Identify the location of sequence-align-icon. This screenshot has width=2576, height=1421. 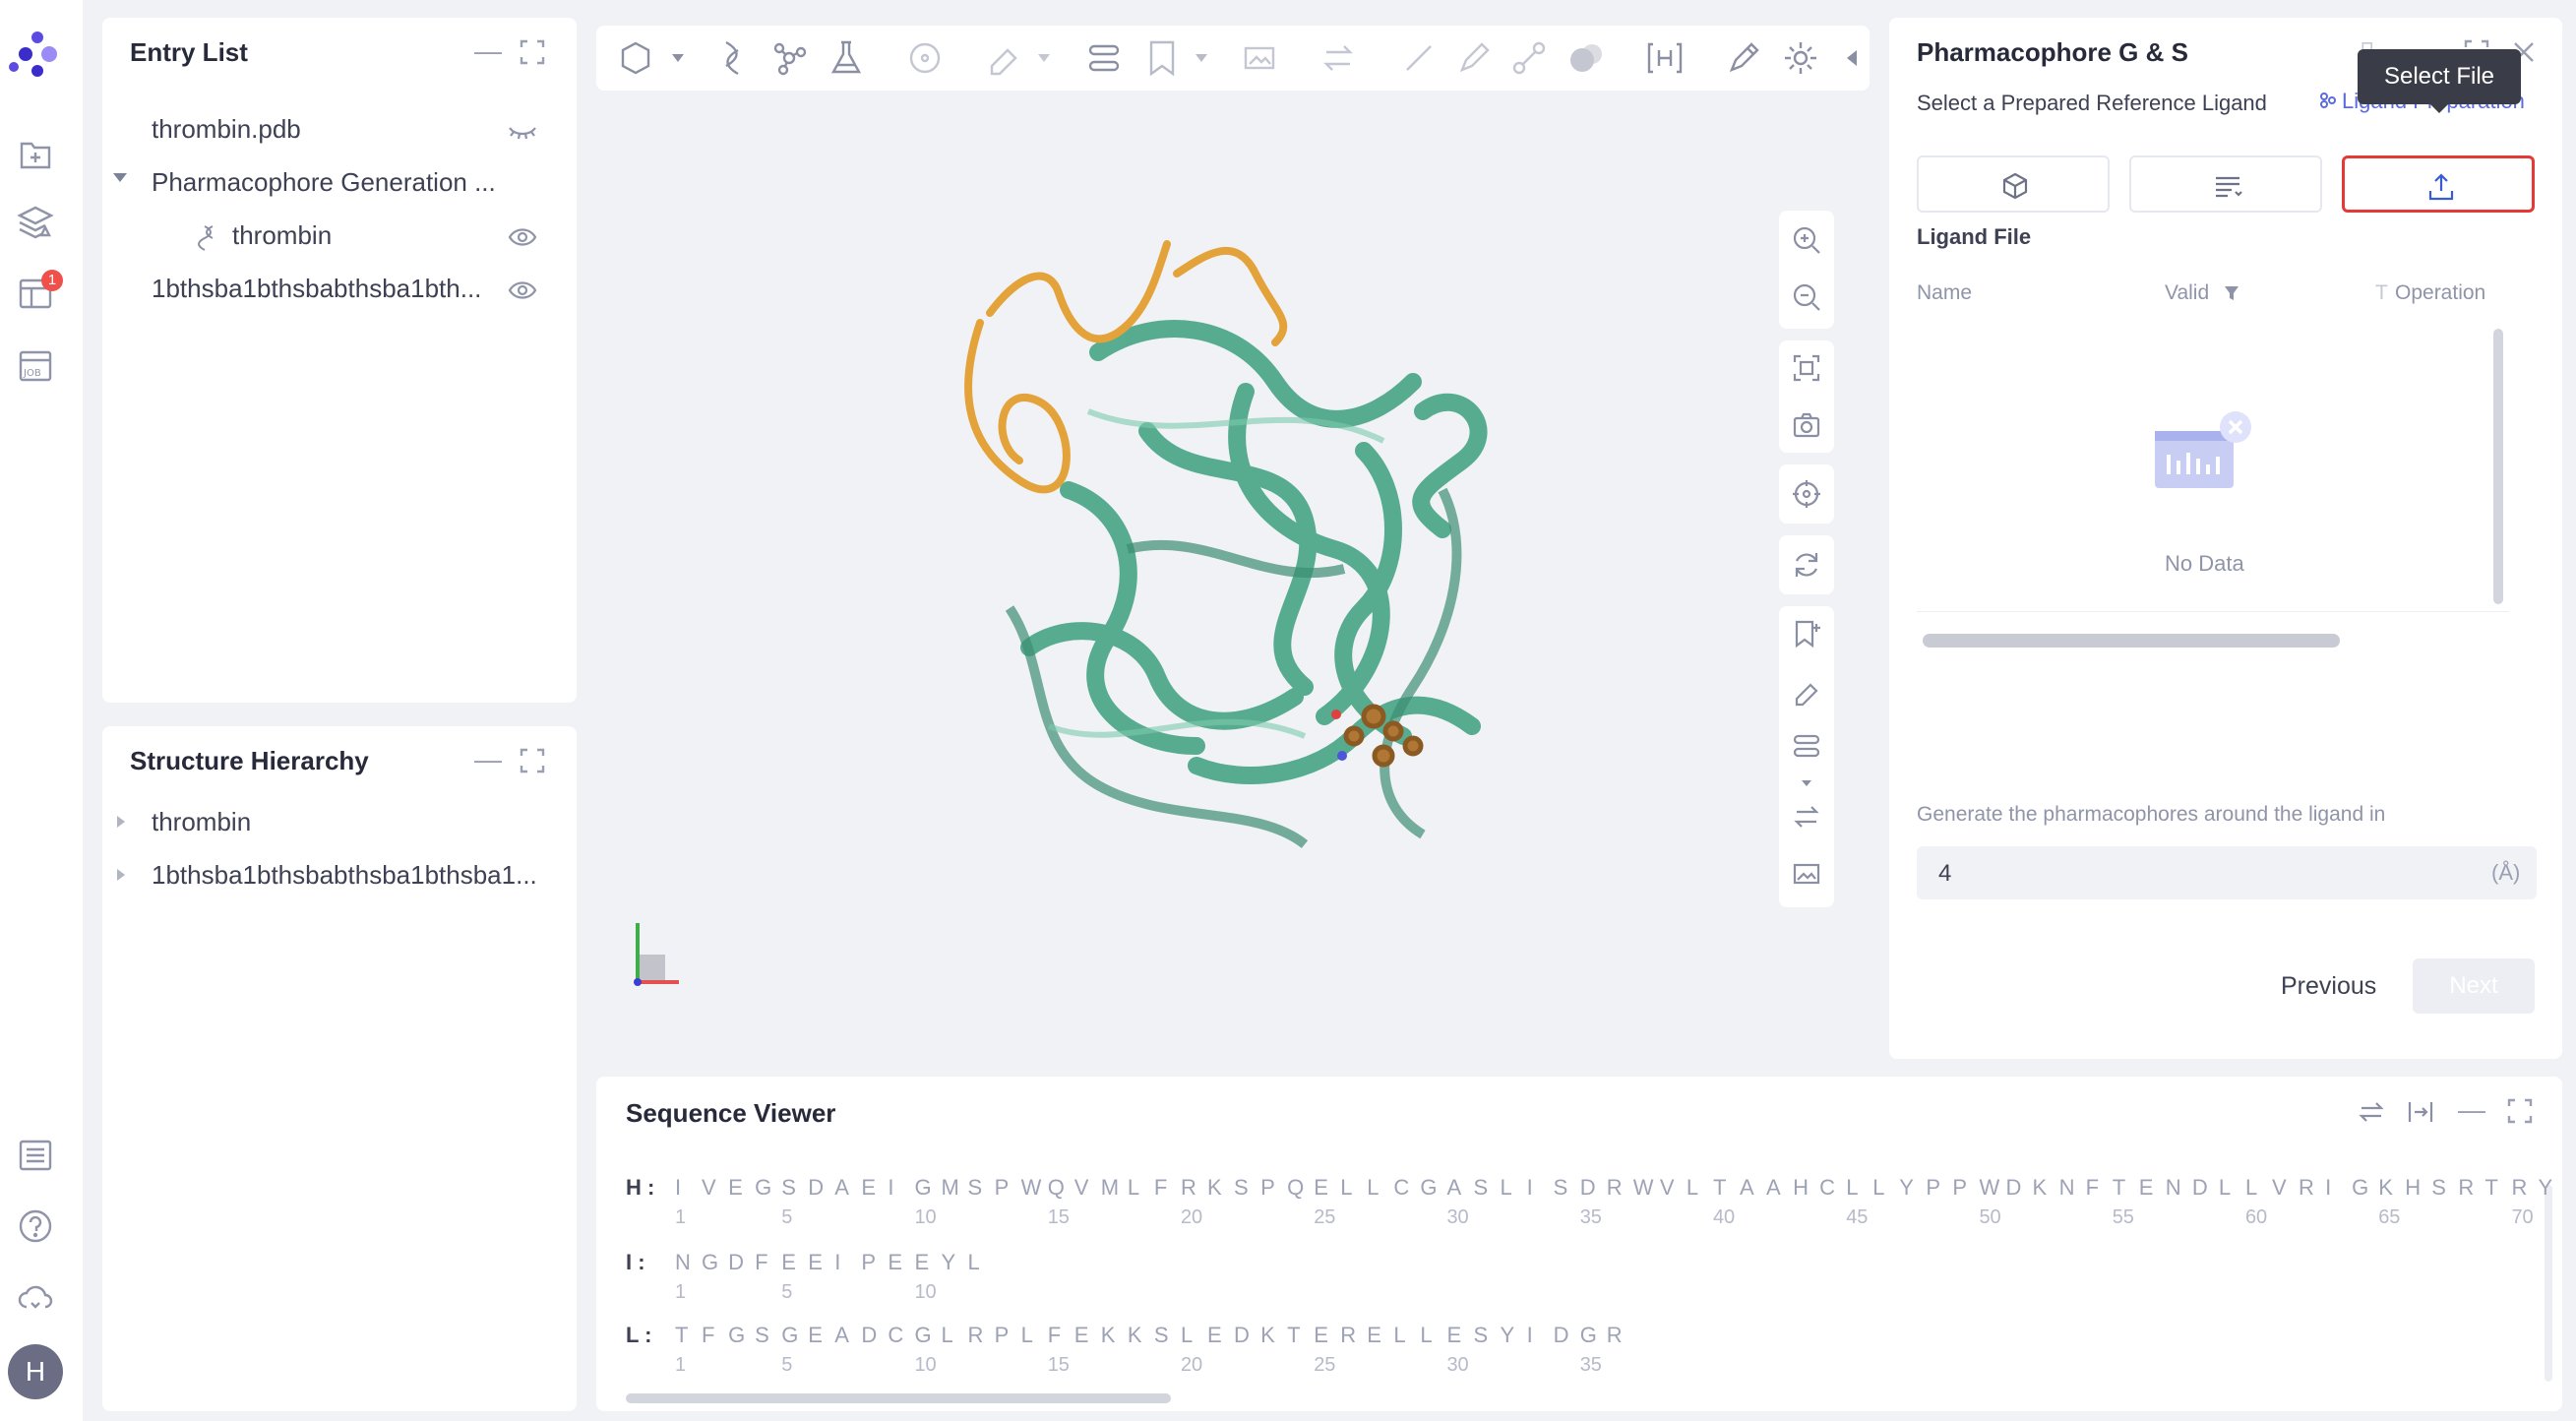
(1806, 746).